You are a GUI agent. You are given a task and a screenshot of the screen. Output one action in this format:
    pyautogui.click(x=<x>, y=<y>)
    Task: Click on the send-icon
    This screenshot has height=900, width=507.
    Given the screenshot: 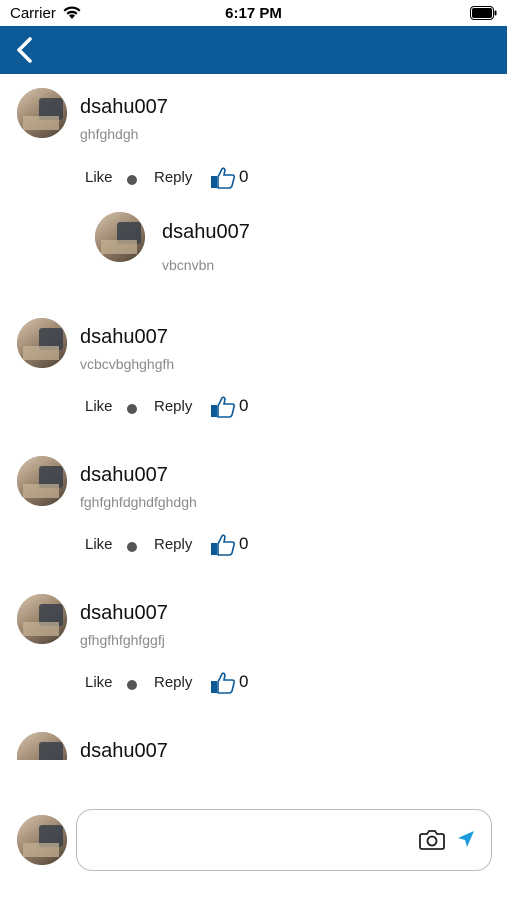 What is the action you would take?
    pyautogui.click(x=466, y=839)
    